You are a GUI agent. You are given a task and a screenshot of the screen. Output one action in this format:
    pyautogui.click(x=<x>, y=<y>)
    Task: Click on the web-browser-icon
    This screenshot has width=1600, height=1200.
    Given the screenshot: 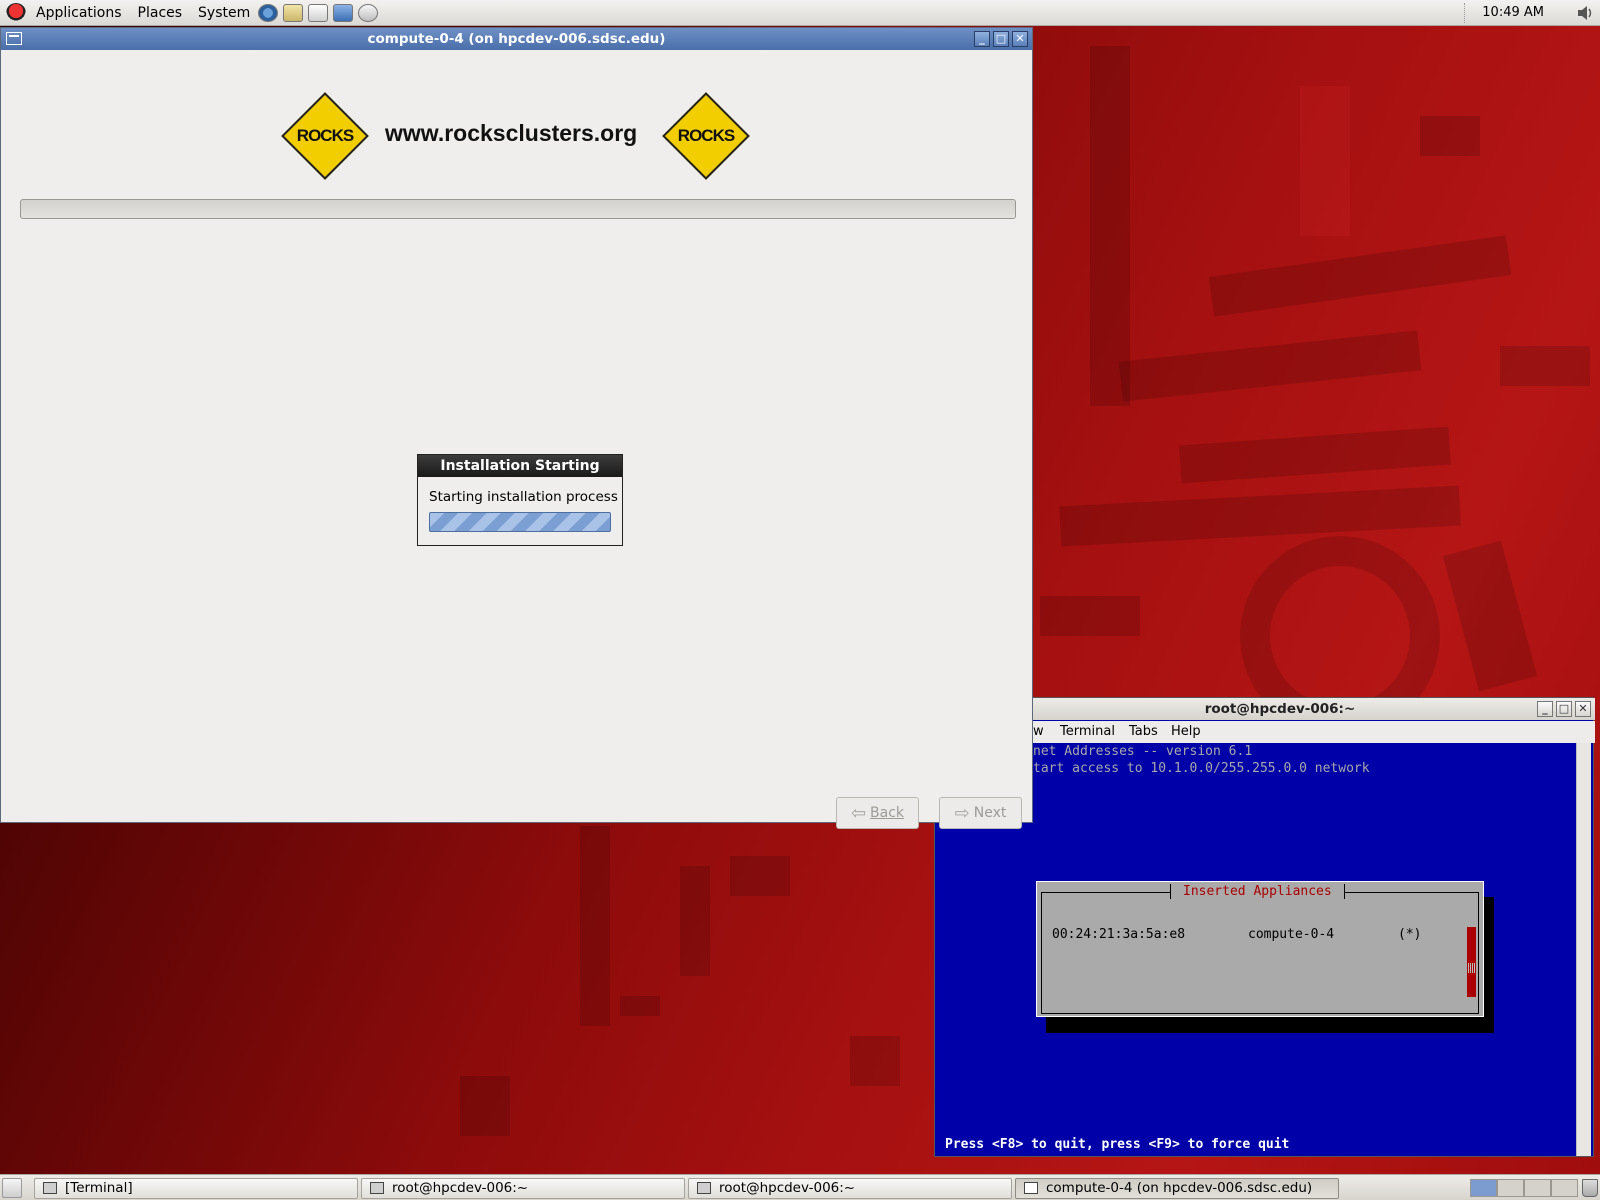 What is the action you would take?
    pyautogui.click(x=268, y=12)
    